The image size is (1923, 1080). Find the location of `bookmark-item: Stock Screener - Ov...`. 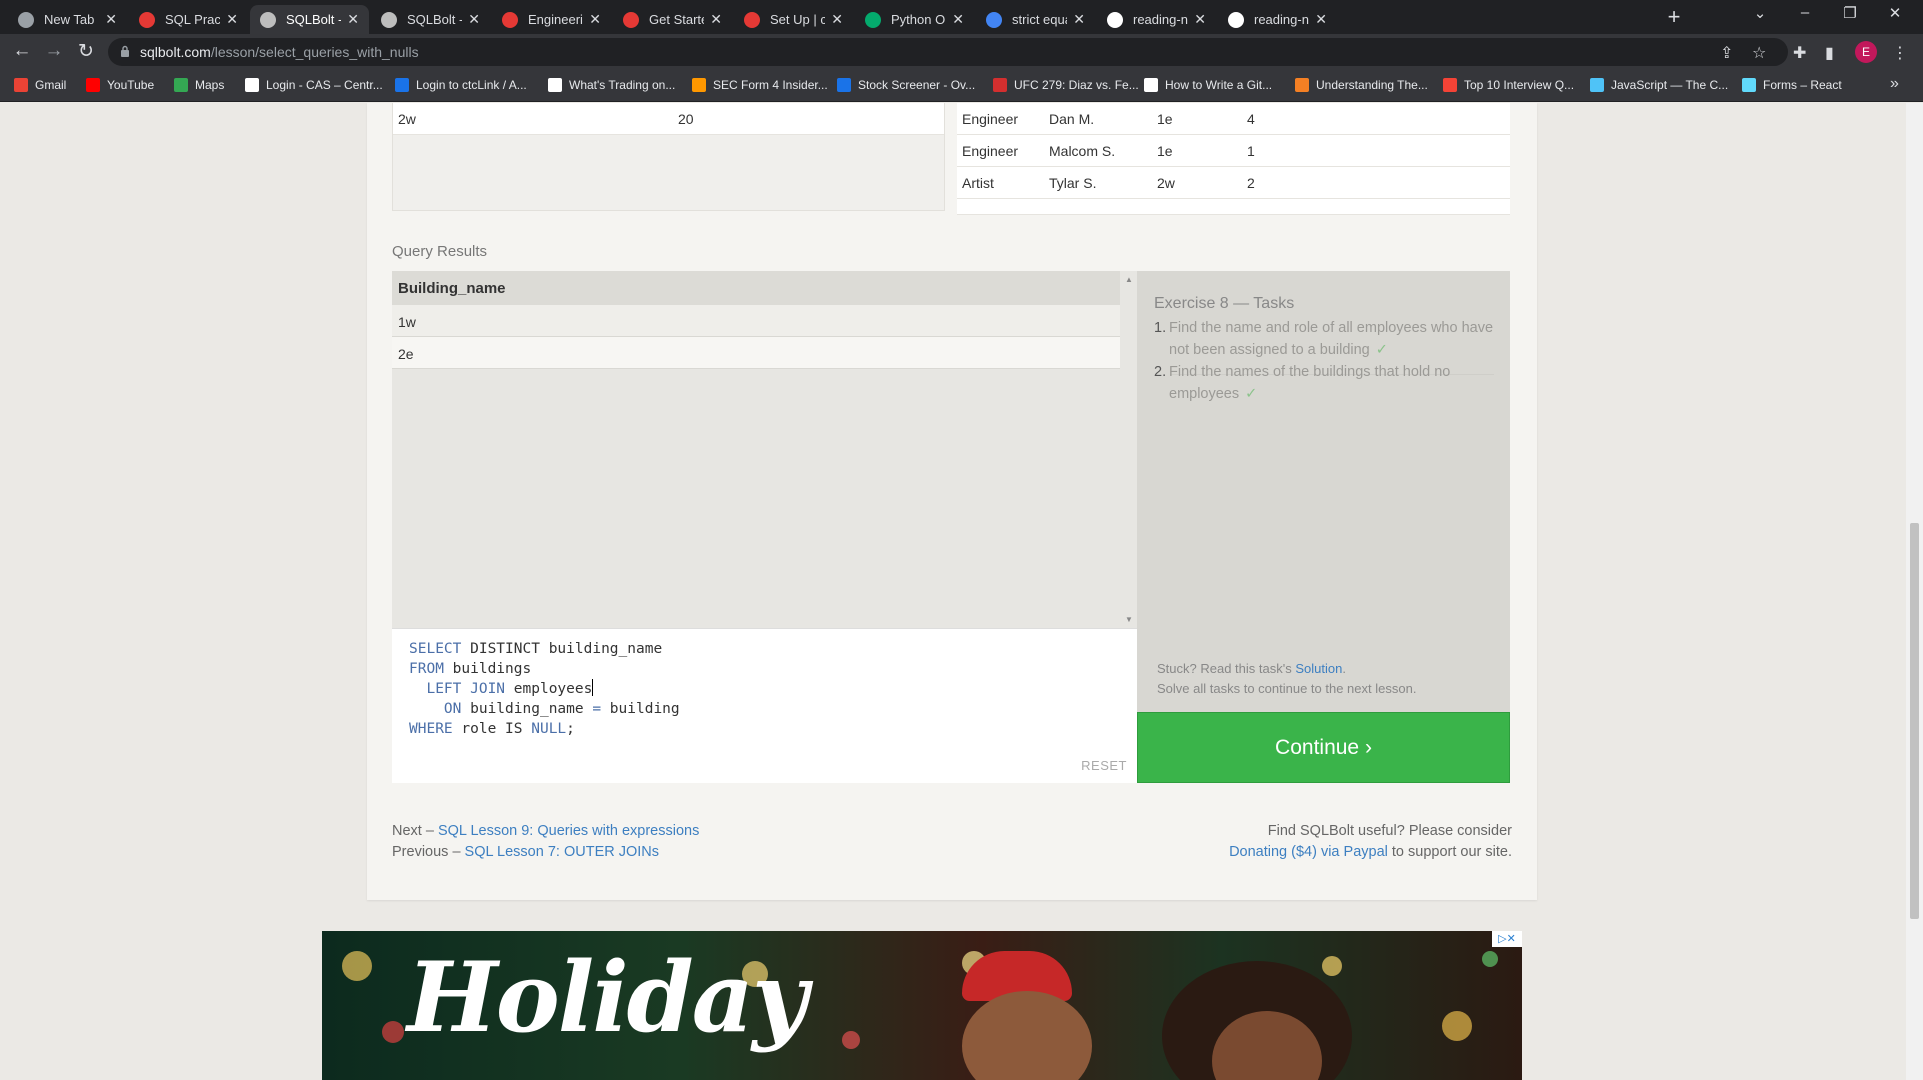

bookmark-item: Stock Screener - Ov... is located at coordinates (906, 85).